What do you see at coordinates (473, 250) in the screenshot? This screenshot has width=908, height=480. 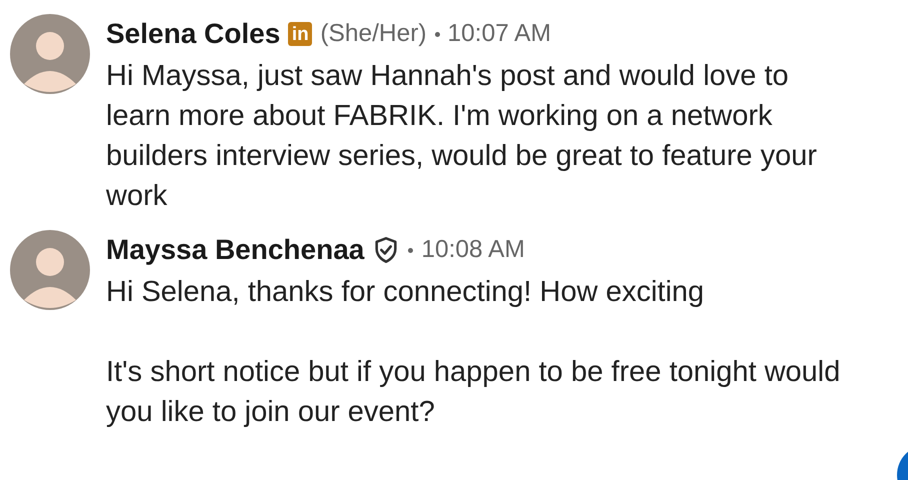 I see `message-time: 10:08 AM` at bounding box center [473, 250].